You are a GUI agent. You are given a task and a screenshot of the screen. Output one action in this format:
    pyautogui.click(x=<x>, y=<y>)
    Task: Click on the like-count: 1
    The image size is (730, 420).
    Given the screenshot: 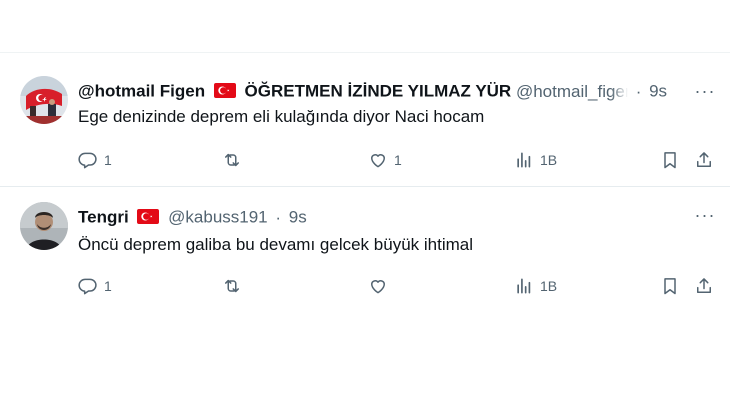 What is the action you would take?
    pyautogui.click(x=398, y=160)
    